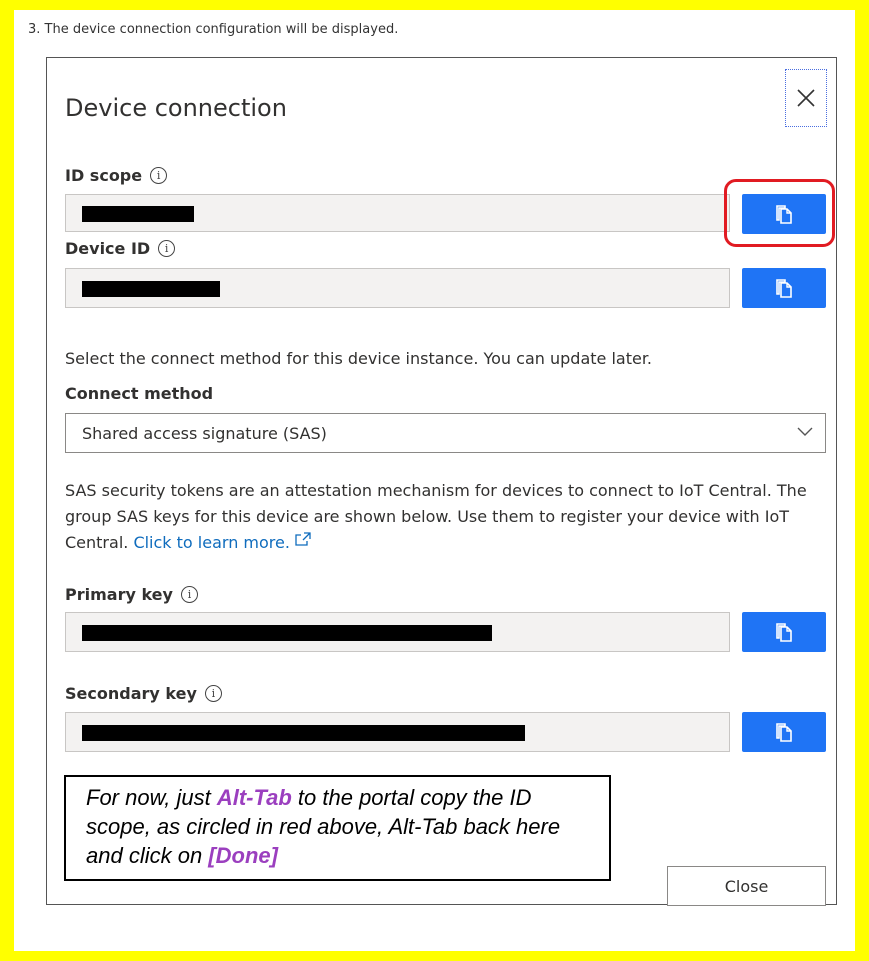 The image size is (869, 961). Describe the element at coordinates (204, 433) in the screenshot. I see `connect-method-value: Shared access signature (SAS)` at that location.